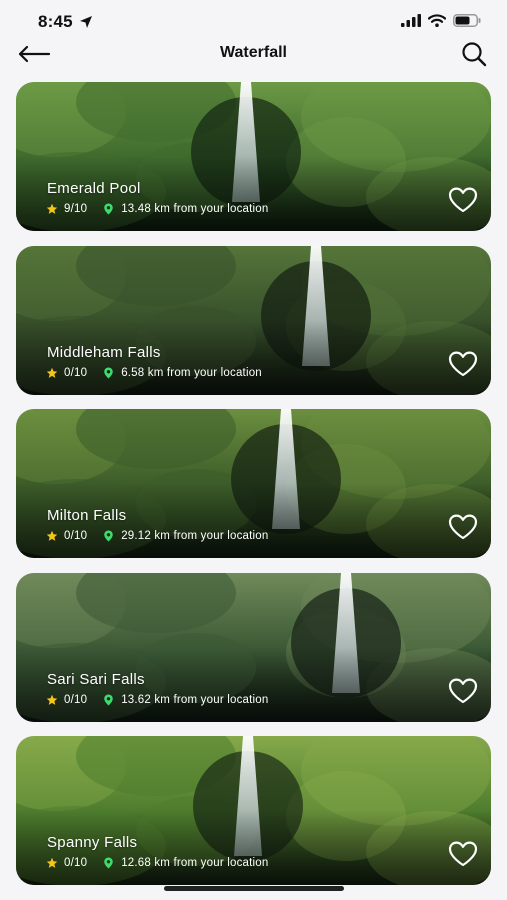  I want to click on navigation-bar: Waterfall, so click(253, 54).